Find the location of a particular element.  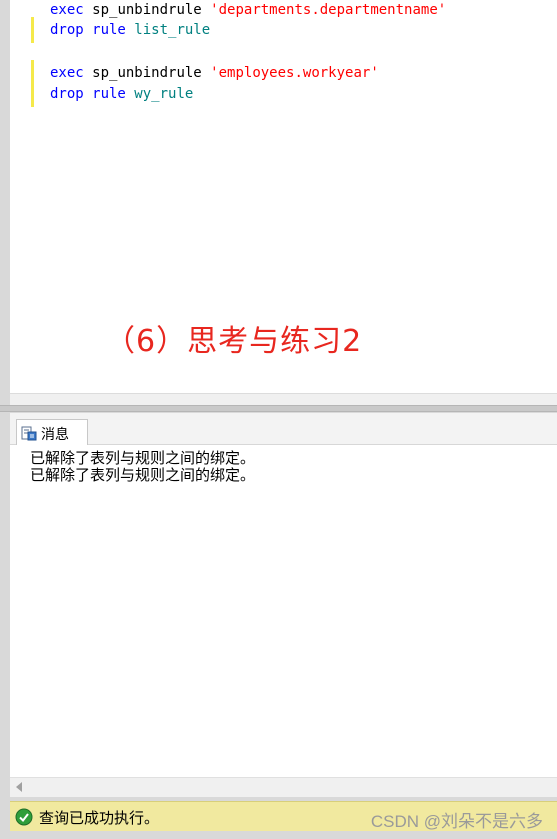

code-line: drop rule wy_rule is located at coordinates (121, 94).